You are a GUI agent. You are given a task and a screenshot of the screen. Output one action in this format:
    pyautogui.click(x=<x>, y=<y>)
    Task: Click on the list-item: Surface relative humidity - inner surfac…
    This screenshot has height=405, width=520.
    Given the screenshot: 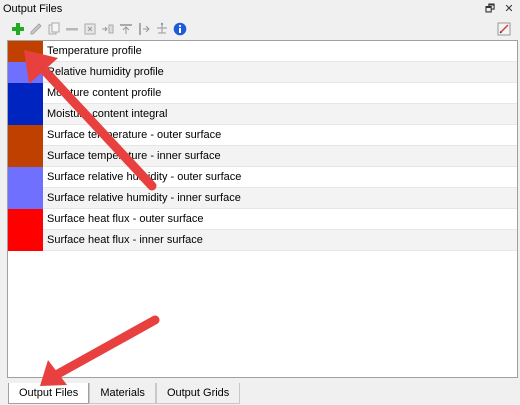 What is the action you would take?
    pyautogui.click(x=262, y=198)
    